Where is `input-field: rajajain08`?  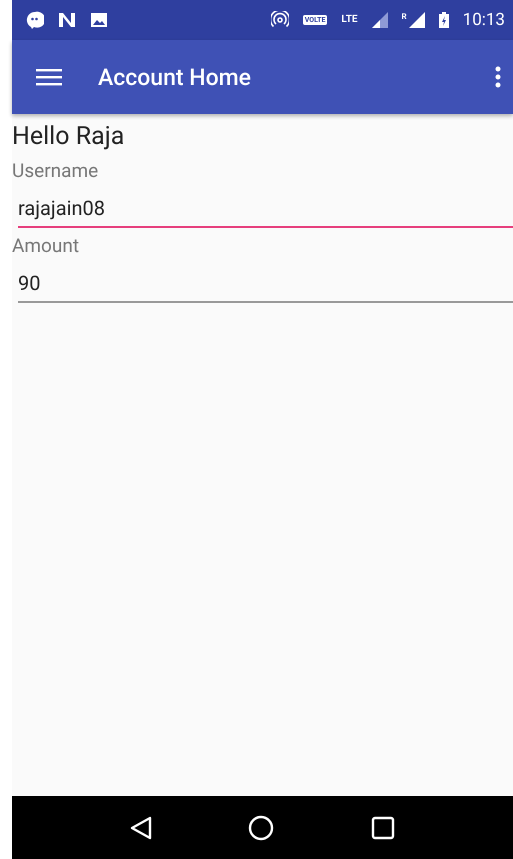 input-field: rajajain08 is located at coordinates (265, 210).